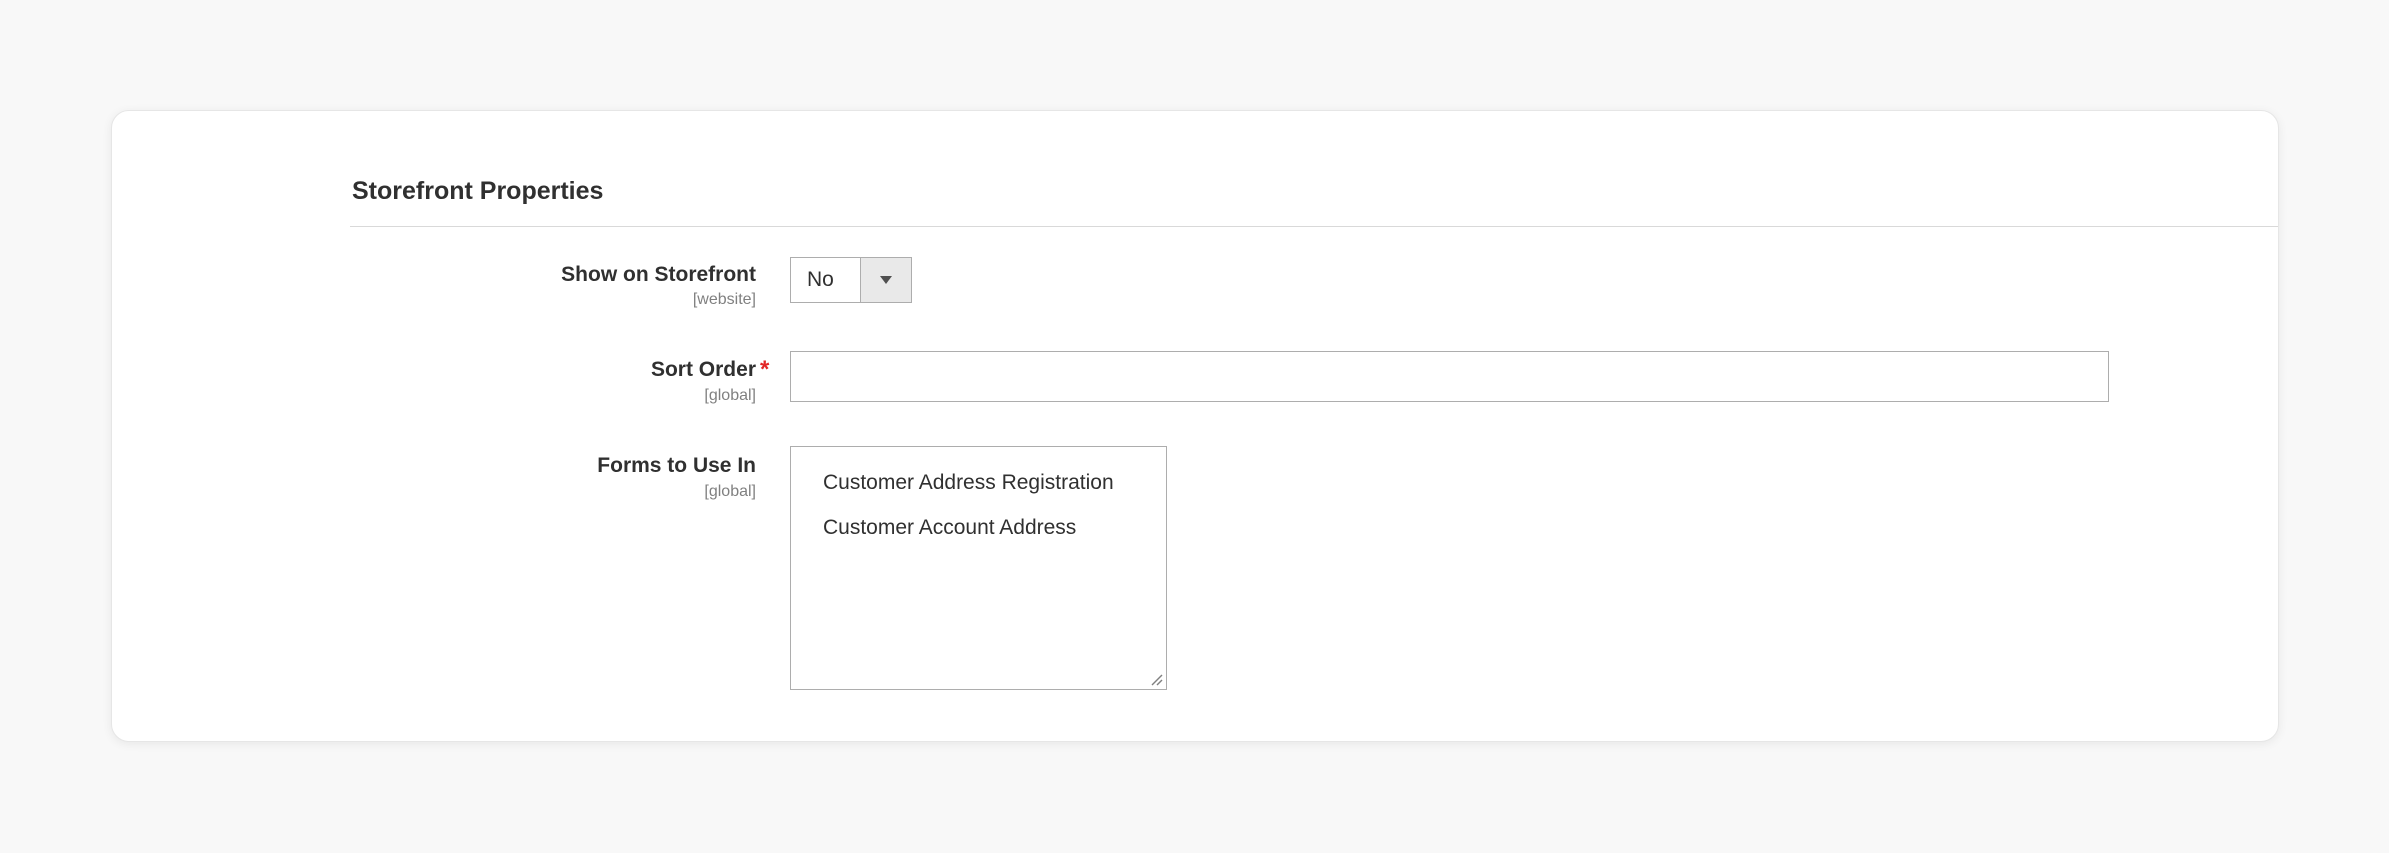  Describe the element at coordinates (730, 491) in the screenshot. I see `forms-to-use-in-scope: [global]` at that location.